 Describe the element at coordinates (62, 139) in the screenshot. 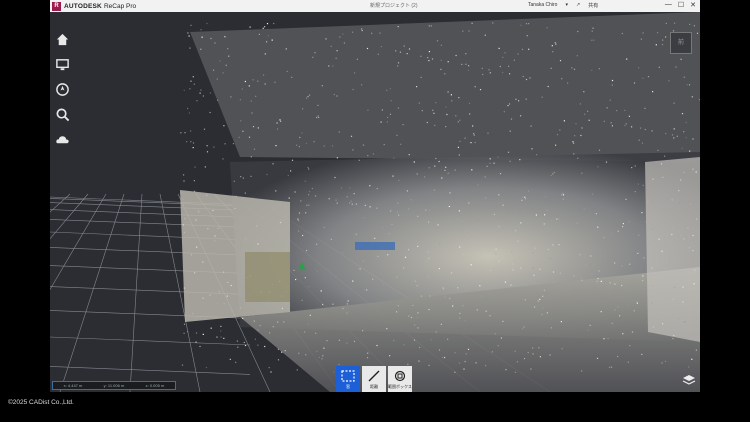

I see `cloud-icon` at that location.